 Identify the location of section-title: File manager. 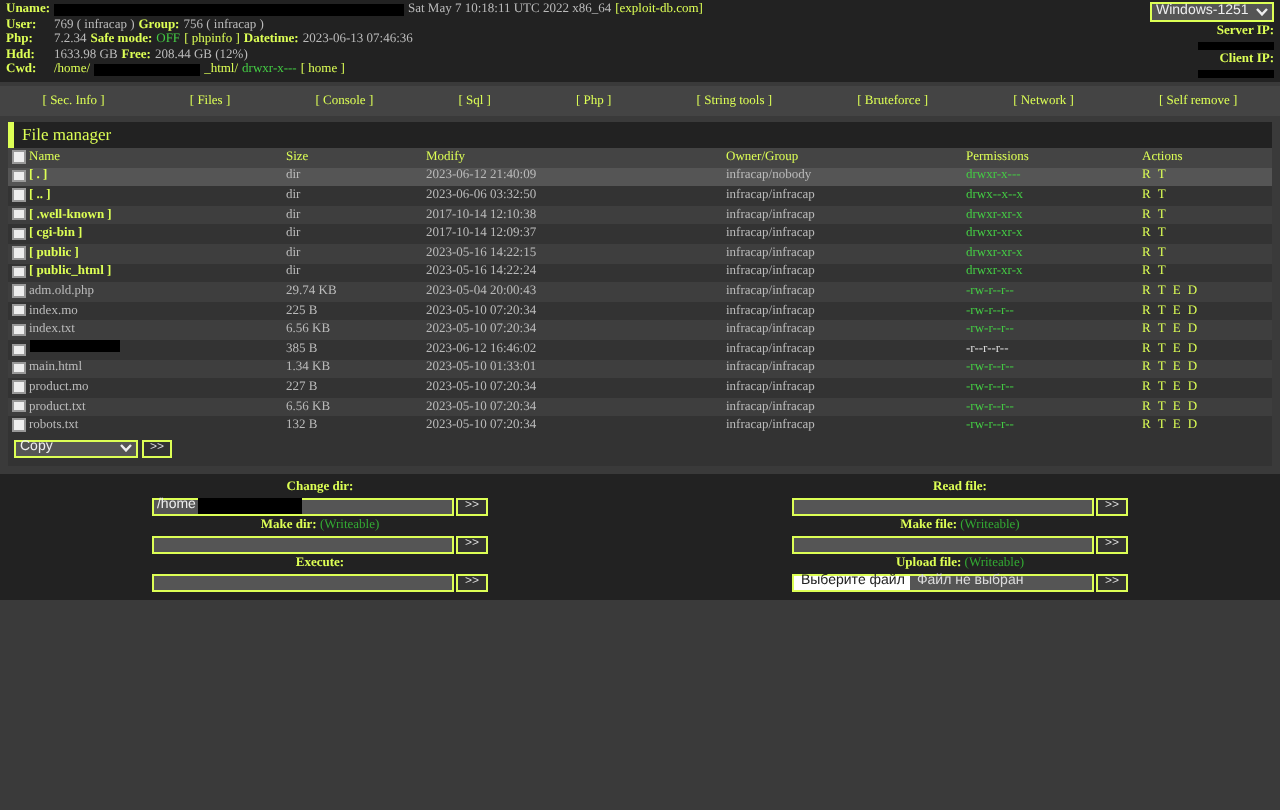
(640, 135).